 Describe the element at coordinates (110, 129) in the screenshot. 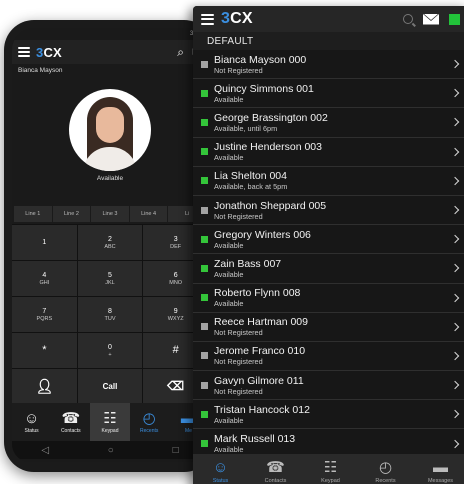

I see `avatar` at that location.